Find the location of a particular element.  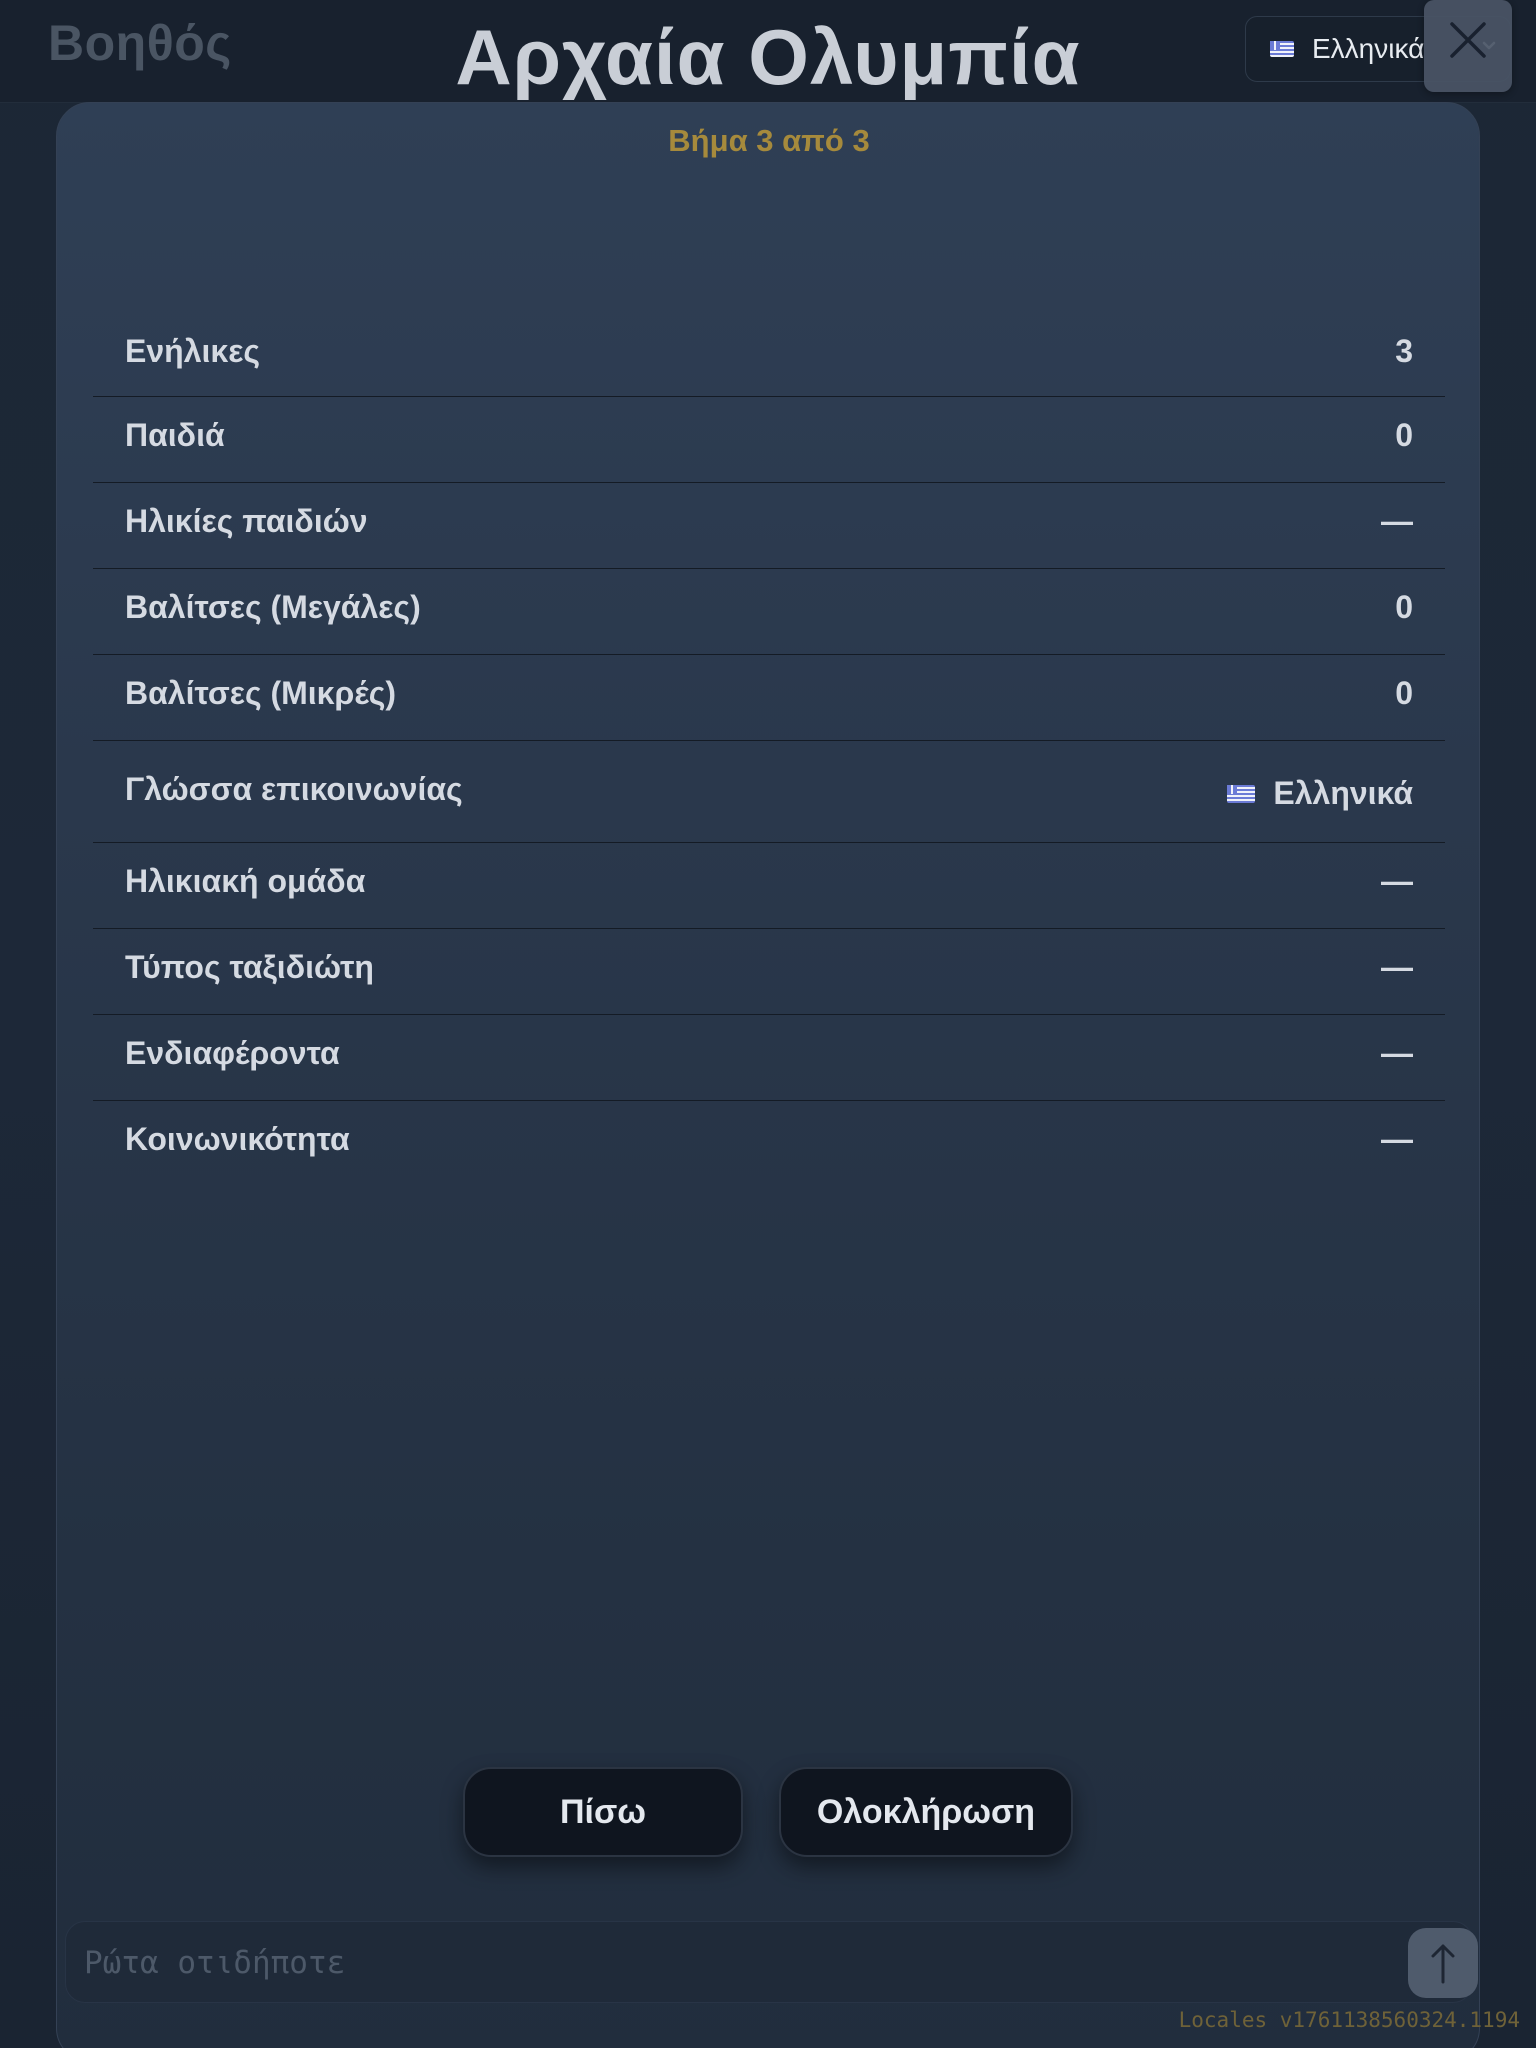

language-select-value: Ελληνικά is located at coordinates (1368, 48).